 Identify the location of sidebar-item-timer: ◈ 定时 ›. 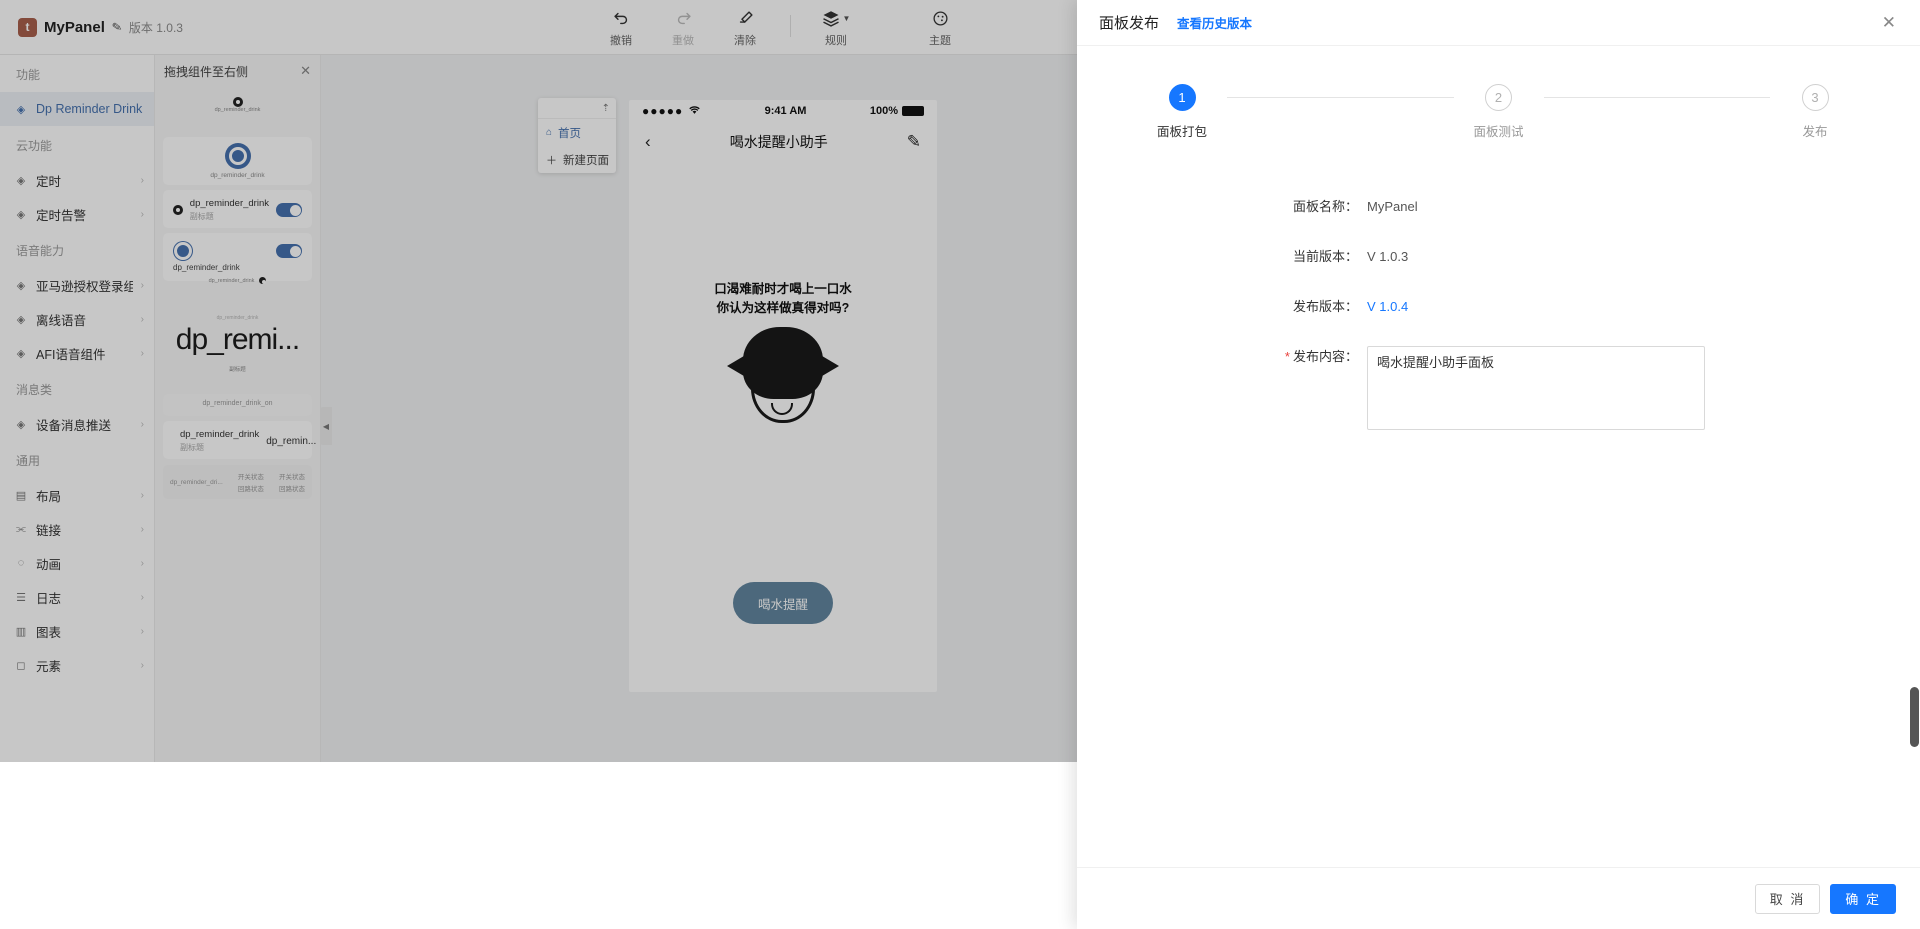
(77, 180).